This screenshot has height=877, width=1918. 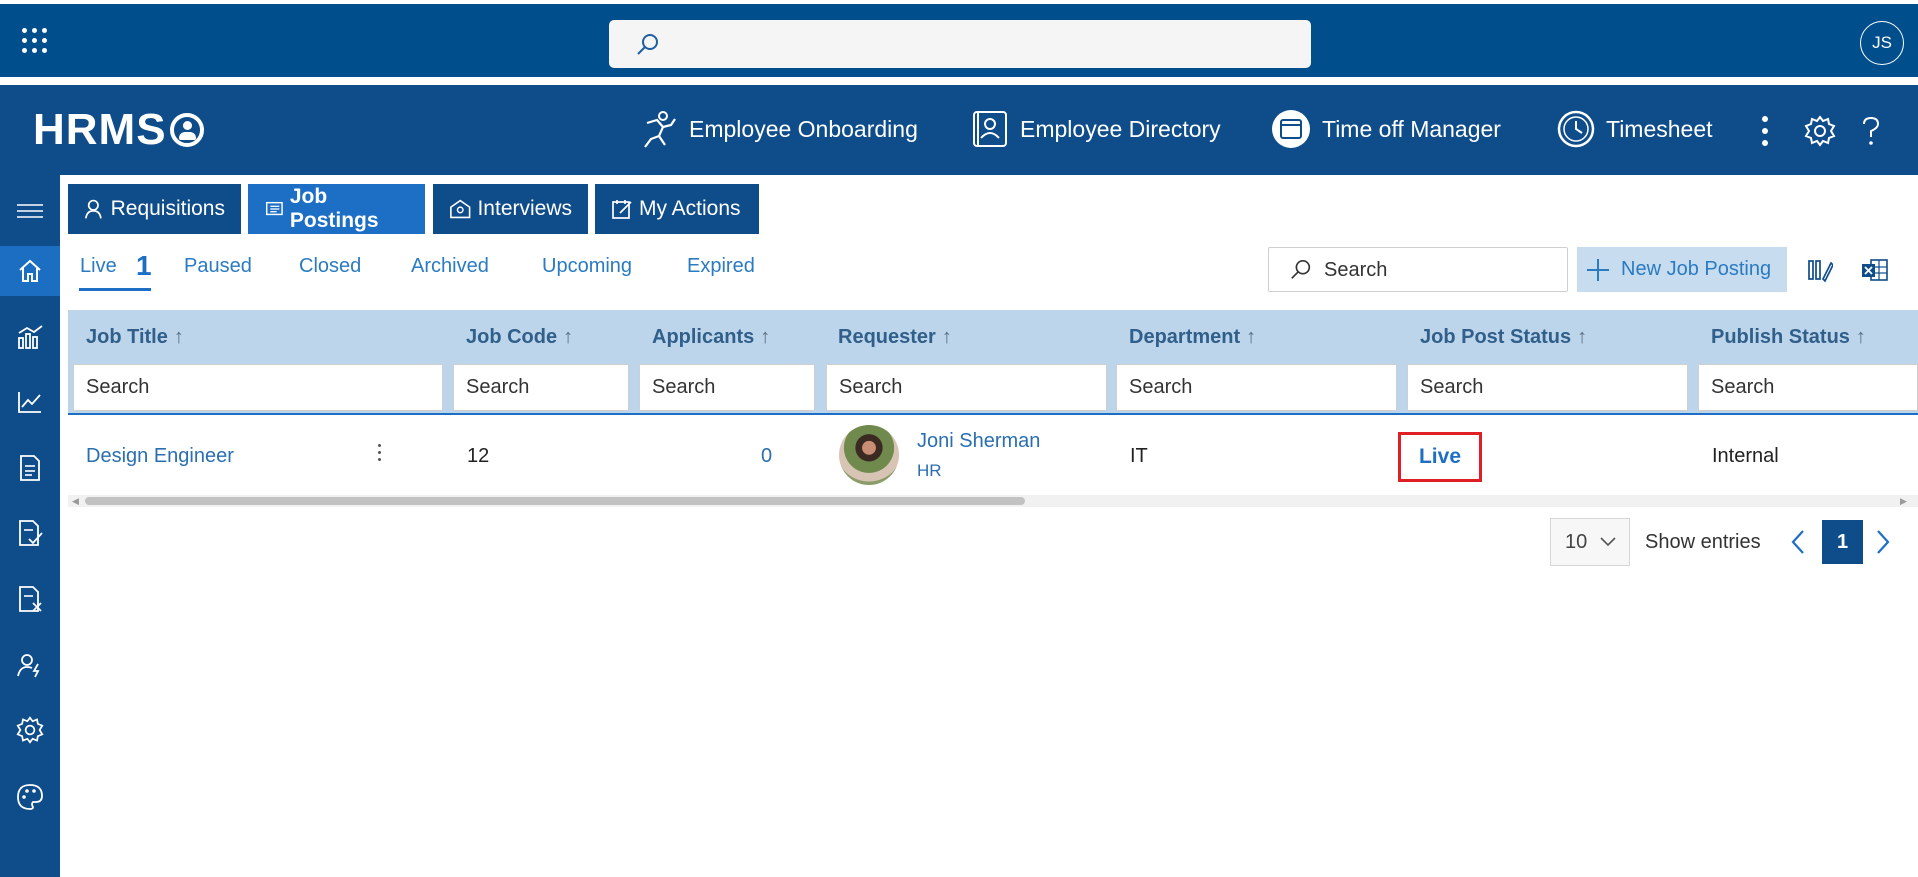 What do you see at coordinates (519, 337) in the screenshot?
I see `col-job-code: Job Code ↑` at bounding box center [519, 337].